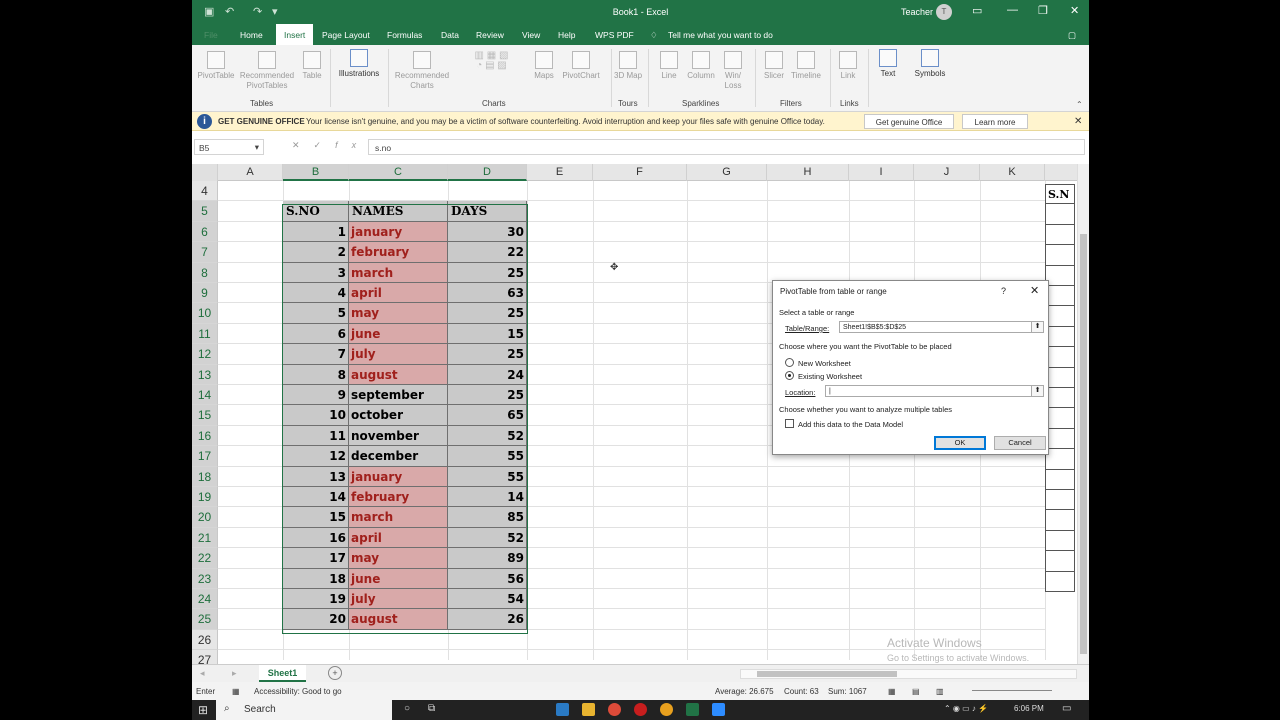 The image size is (1280, 720). Describe the element at coordinates (850, 424) in the screenshot. I see `data-model-label: Add this data to the Data Model` at that location.